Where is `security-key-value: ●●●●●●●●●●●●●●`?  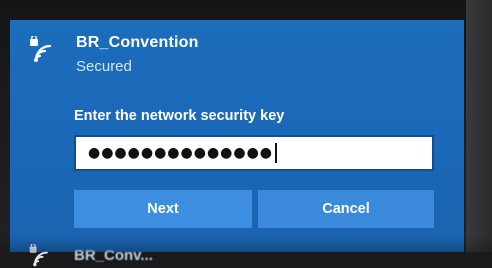
security-key-value: ●●●●●●●●●●●●●● is located at coordinates (181, 153).